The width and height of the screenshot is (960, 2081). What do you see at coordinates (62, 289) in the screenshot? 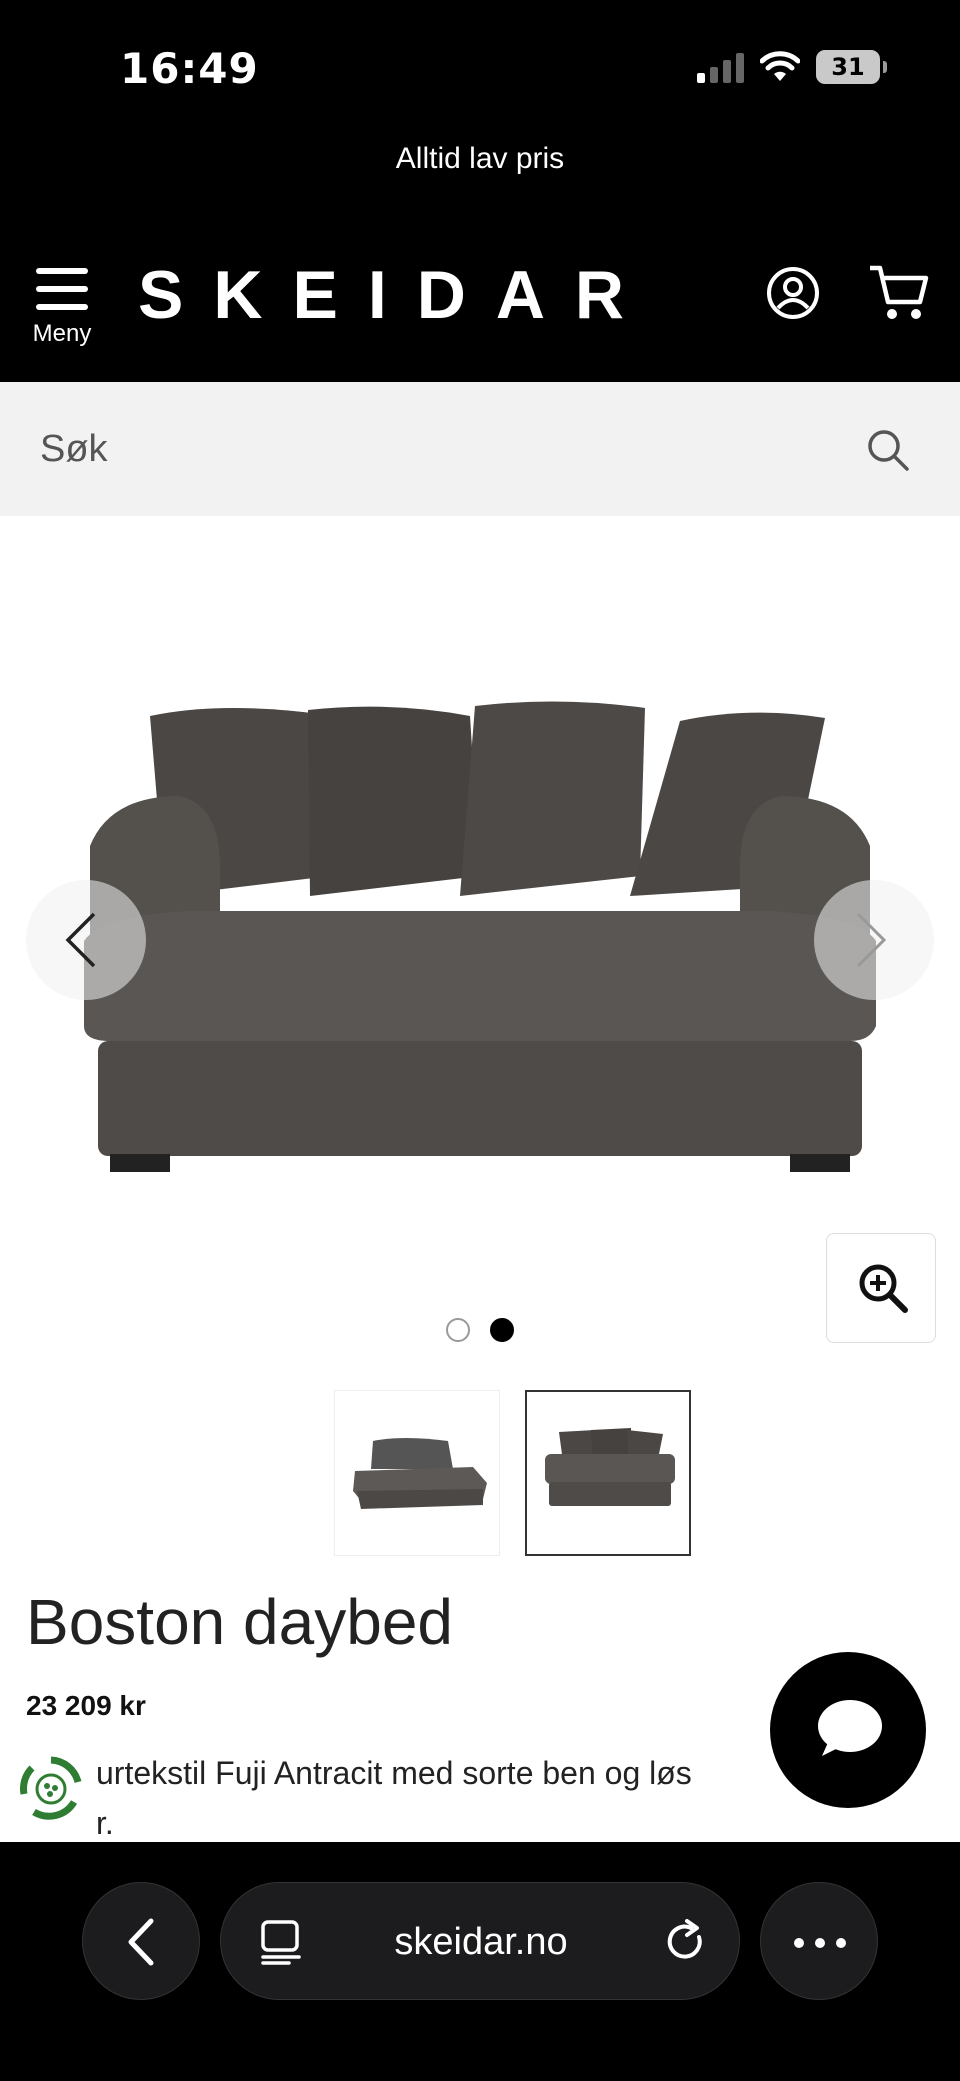
I see `hamburger-icon` at bounding box center [62, 289].